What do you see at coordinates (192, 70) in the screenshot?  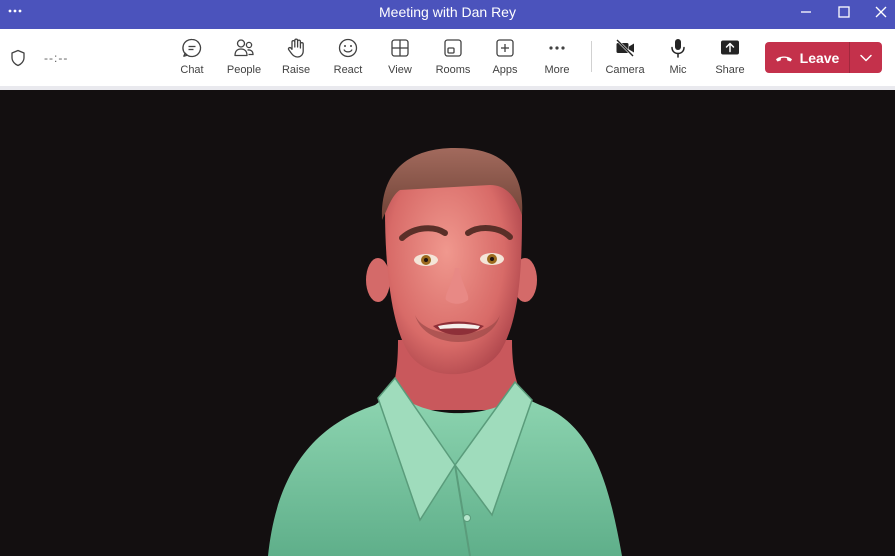 I see `chat-label: Chat` at bounding box center [192, 70].